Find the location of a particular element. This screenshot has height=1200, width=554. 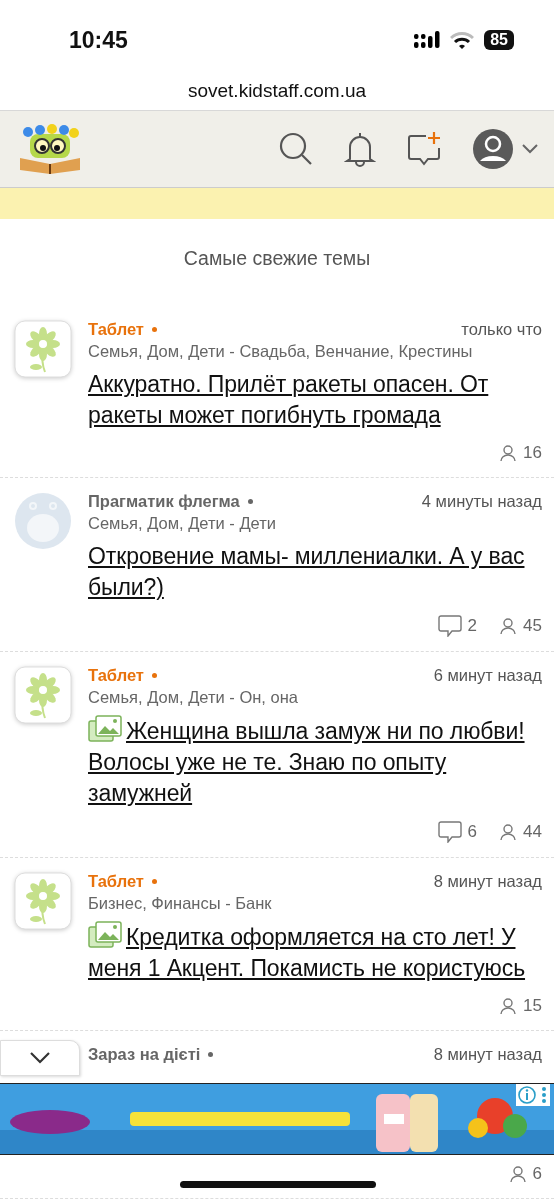

comment-count: 6 is located at coordinates (472, 832).